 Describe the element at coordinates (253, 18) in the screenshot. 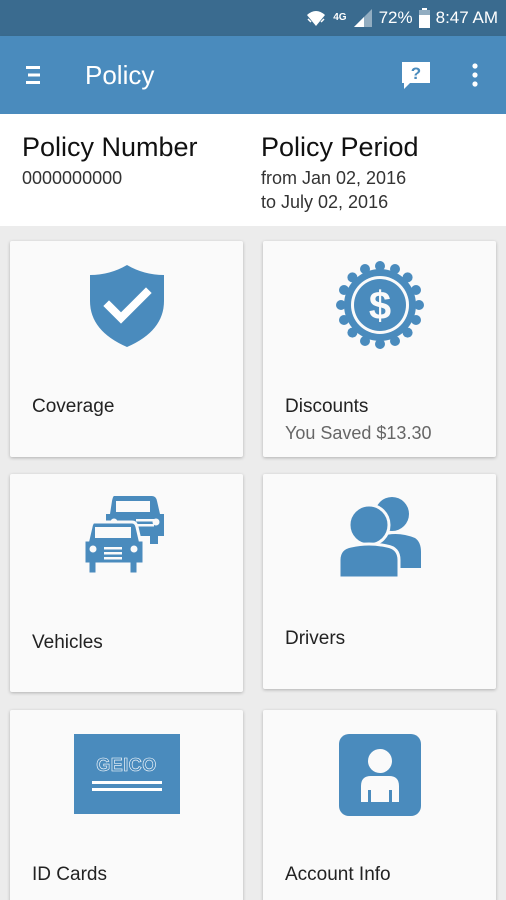

I see `status-bar: 4G 72% 8:47 AM` at that location.